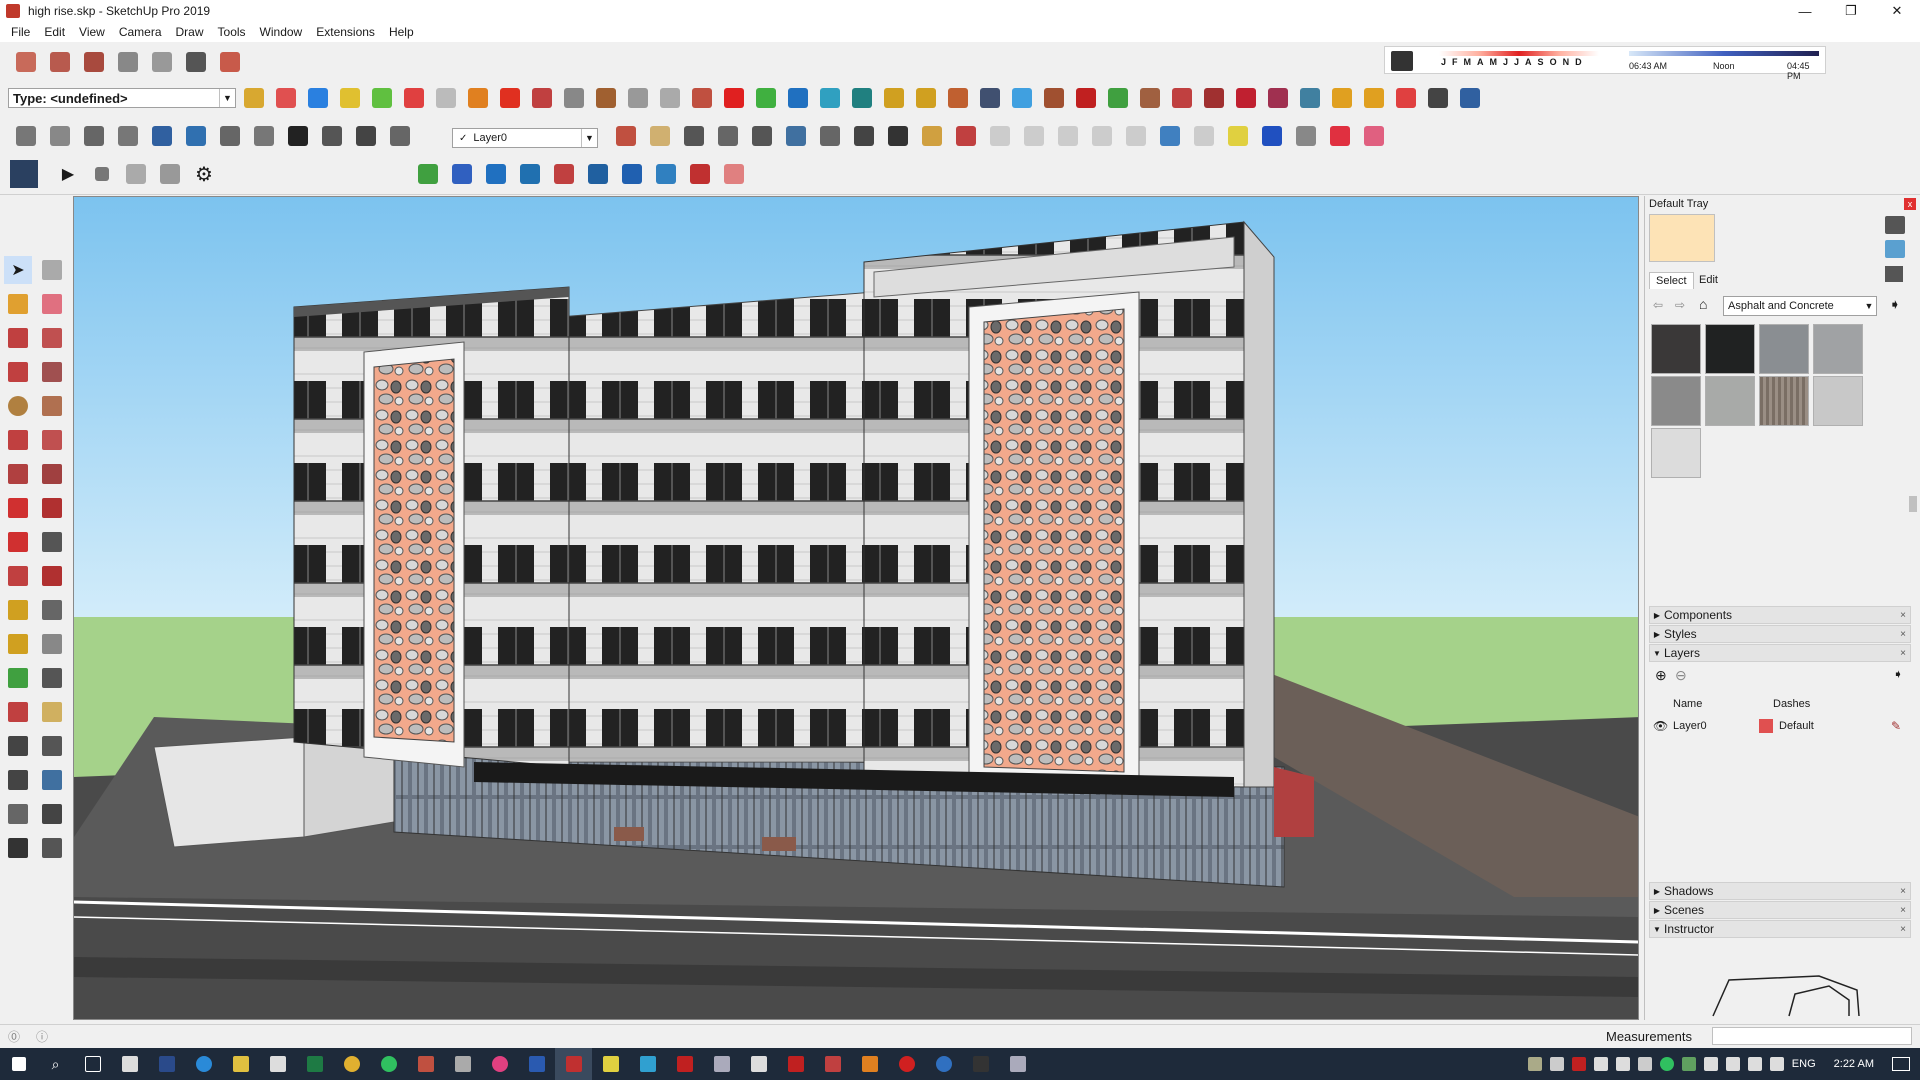 The width and height of the screenshot is (1920, 1080). I want to click on house-back-button, so click(366, 136).